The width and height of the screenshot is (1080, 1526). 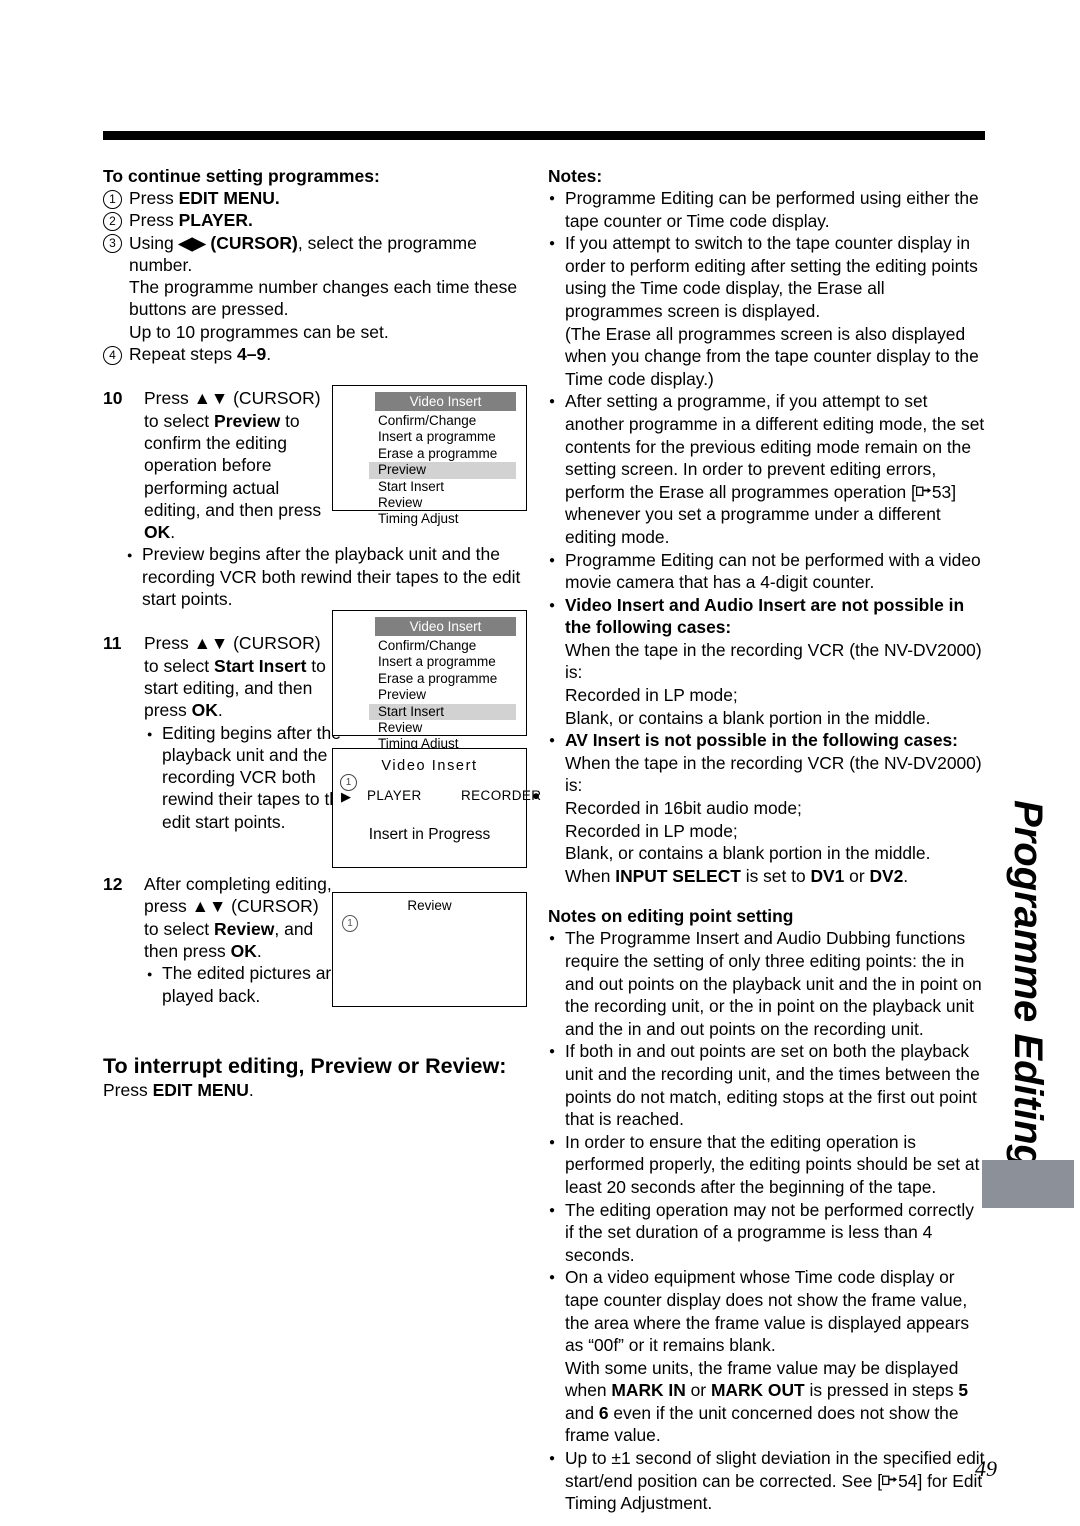 I want to click on osd-review: Review 1, so click(x=429, y=949).